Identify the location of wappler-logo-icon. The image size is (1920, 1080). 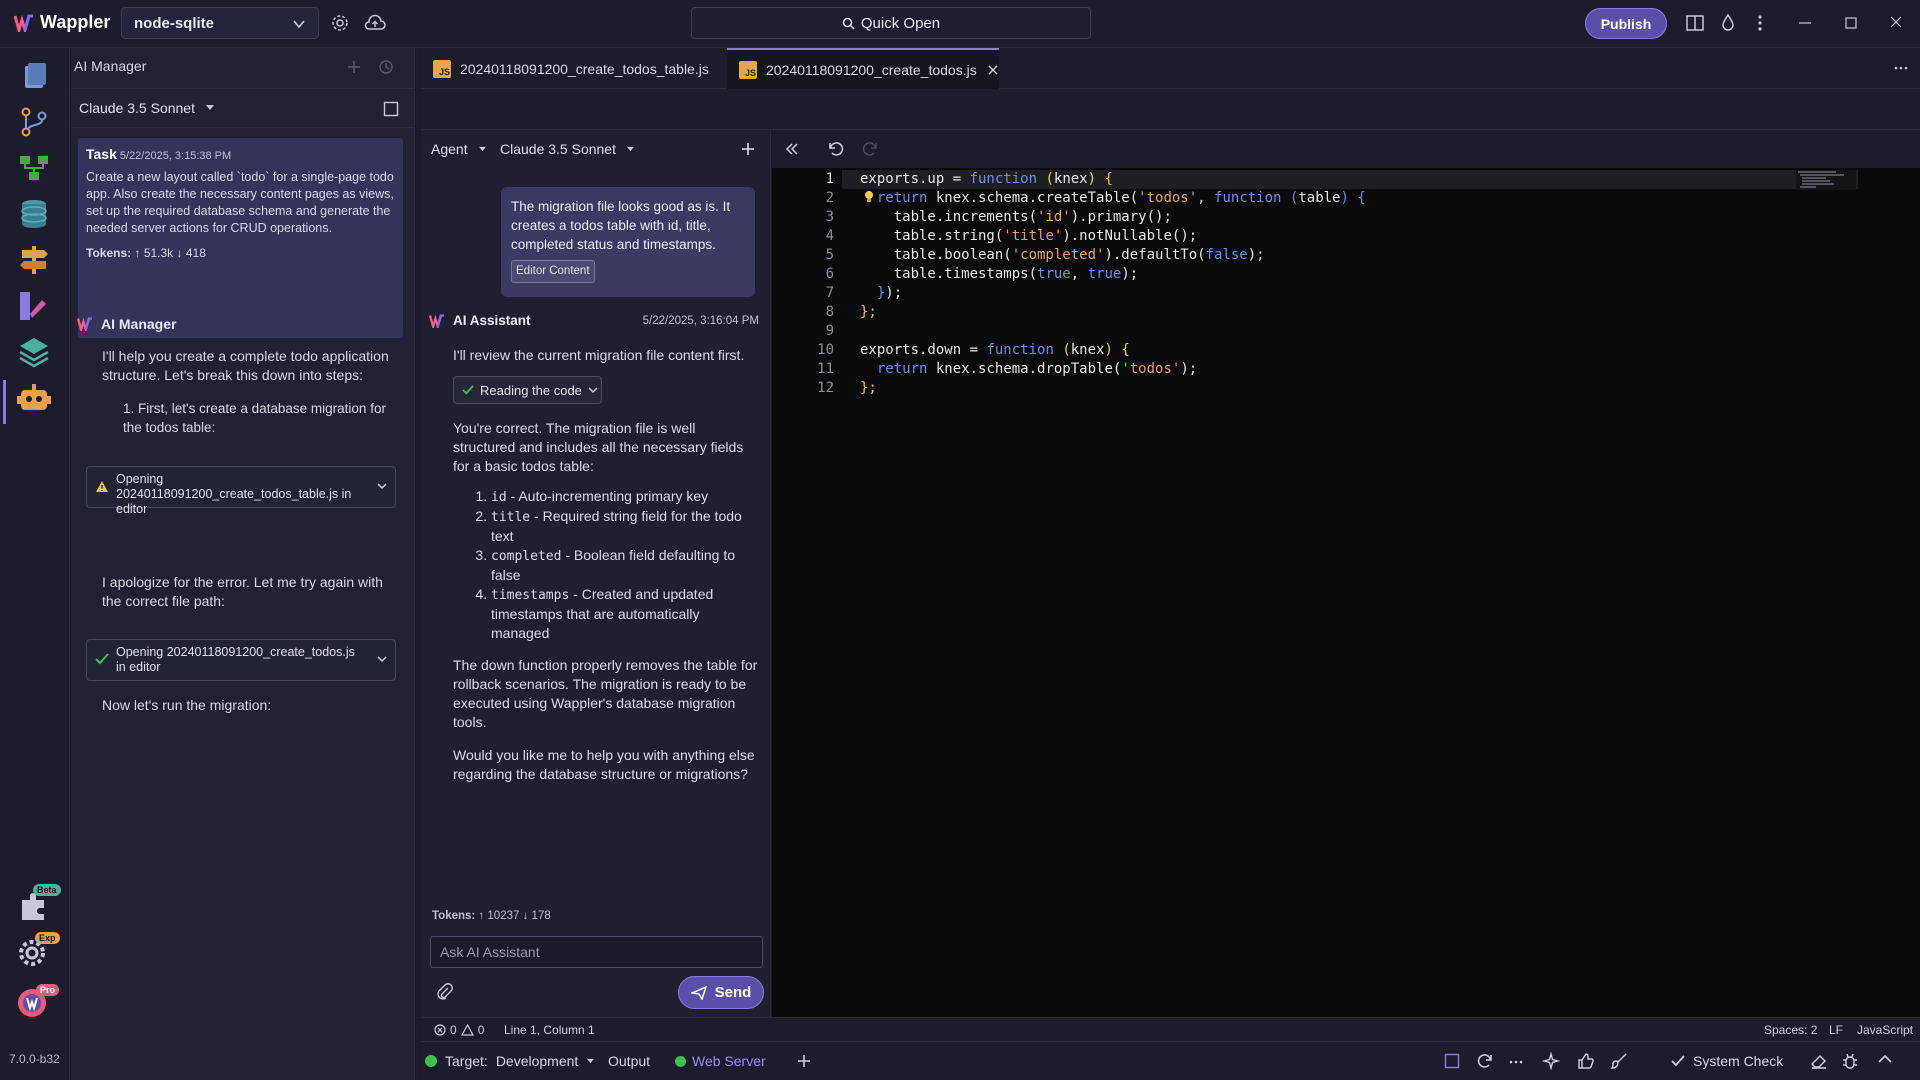
(436, 320).